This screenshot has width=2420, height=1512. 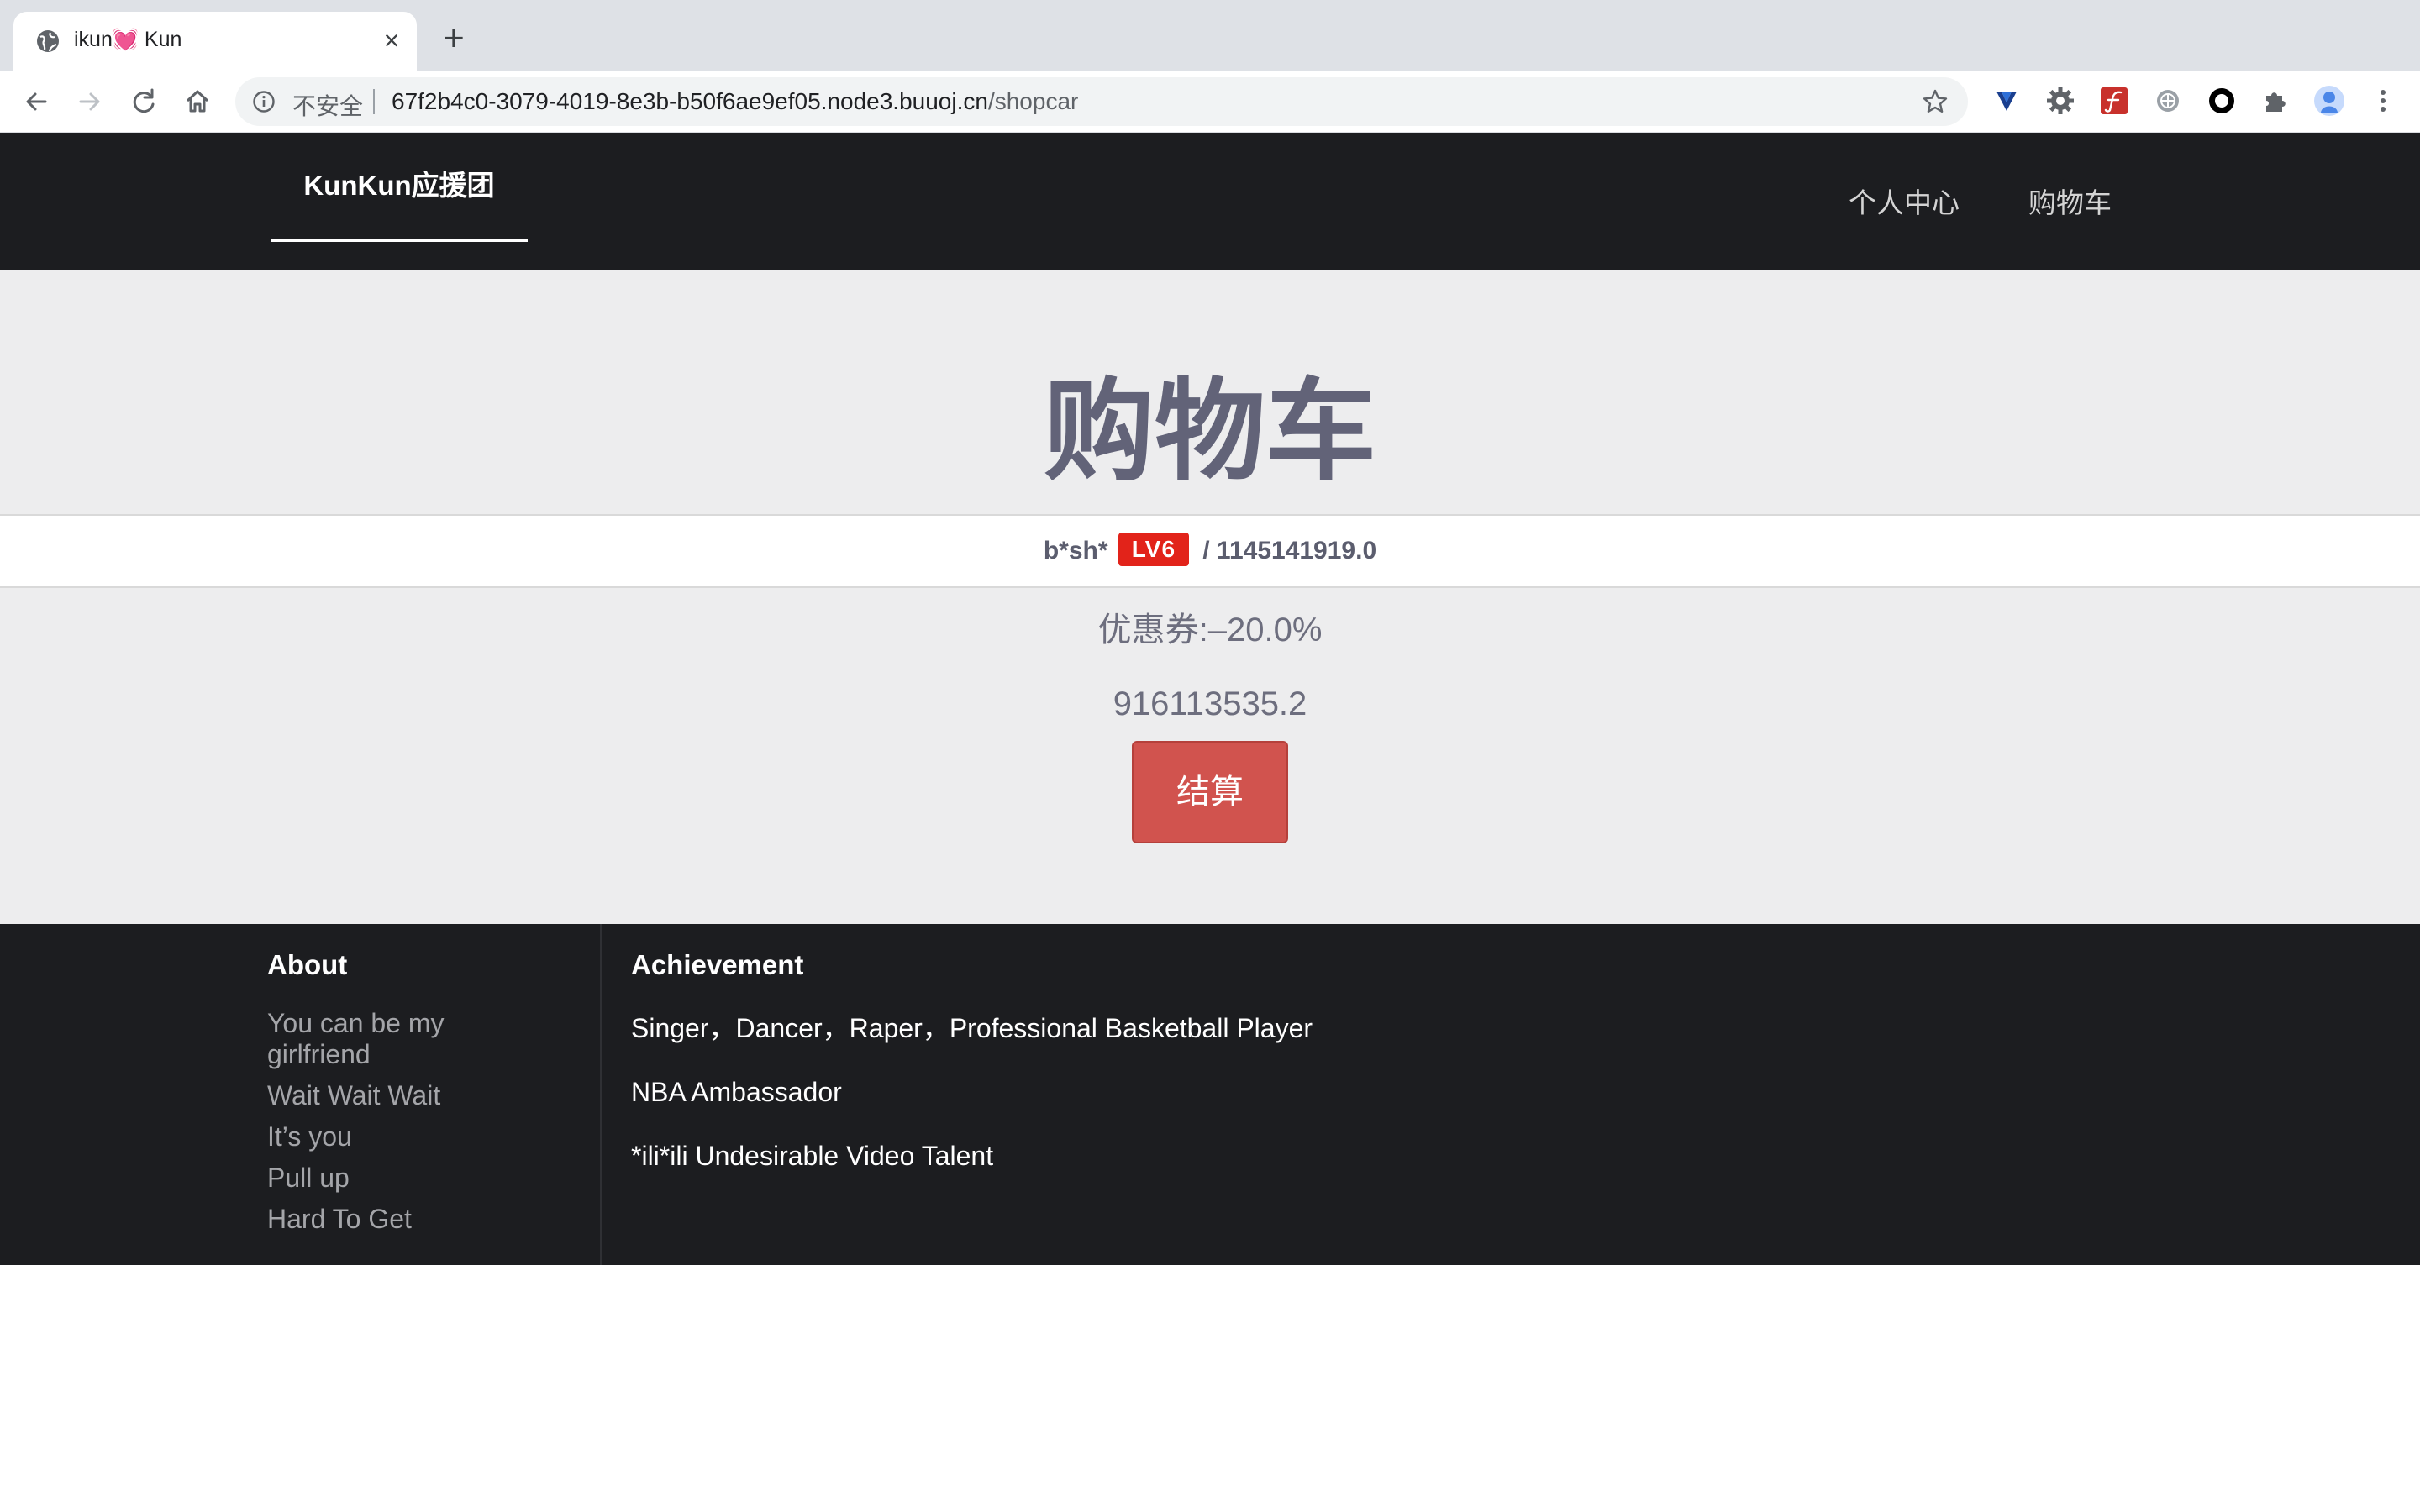 I want to click on achievement-item: NBA Ambassador, so click(x=736, y=1092).